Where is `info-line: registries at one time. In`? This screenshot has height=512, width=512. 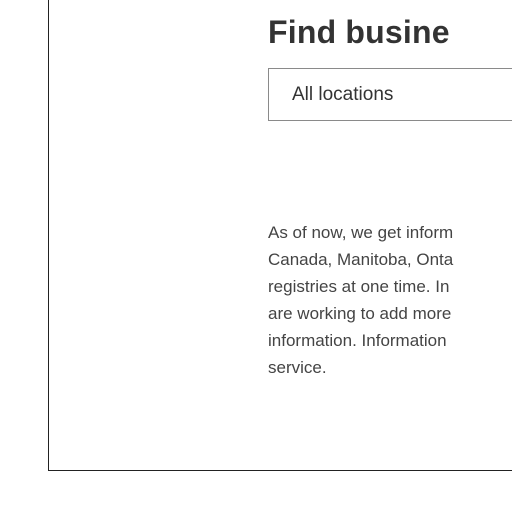 info-line: registries at one time. In is located at coordinates (359, 286).